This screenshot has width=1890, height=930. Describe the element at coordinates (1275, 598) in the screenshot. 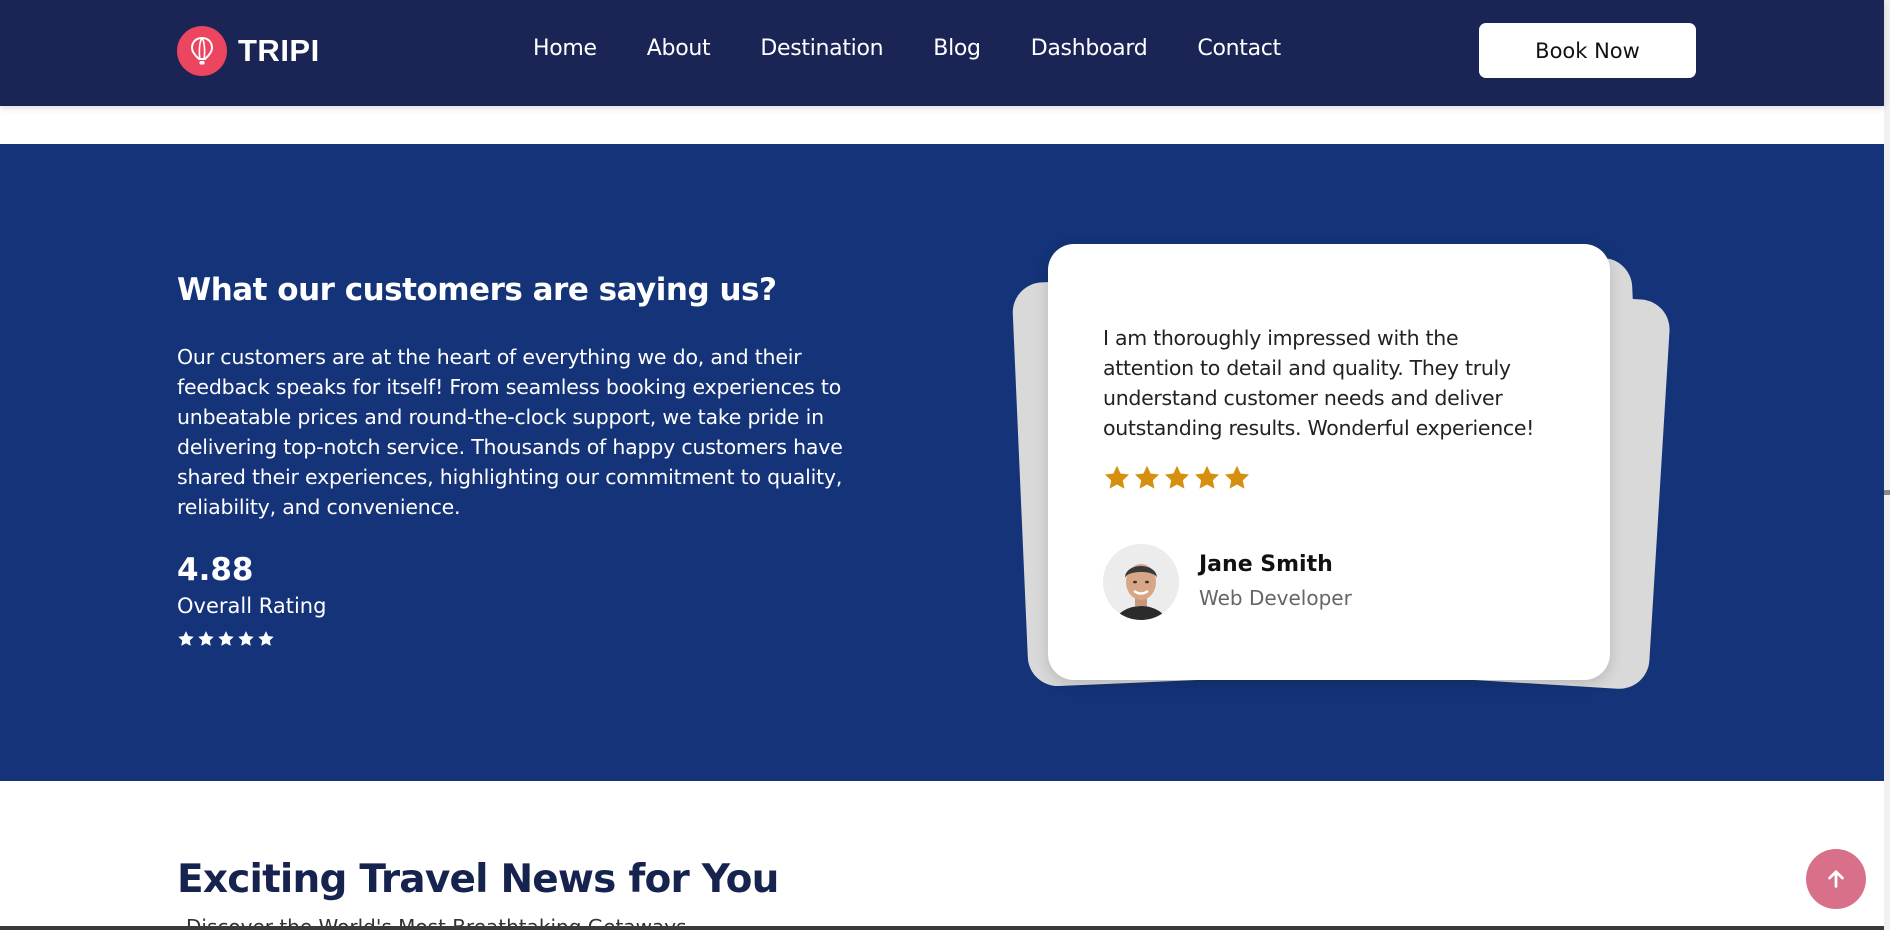

I see `author-role: Web Developer` at that location.